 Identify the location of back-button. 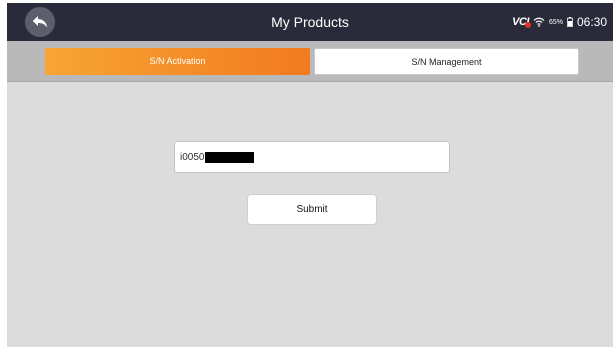
(40, 22).